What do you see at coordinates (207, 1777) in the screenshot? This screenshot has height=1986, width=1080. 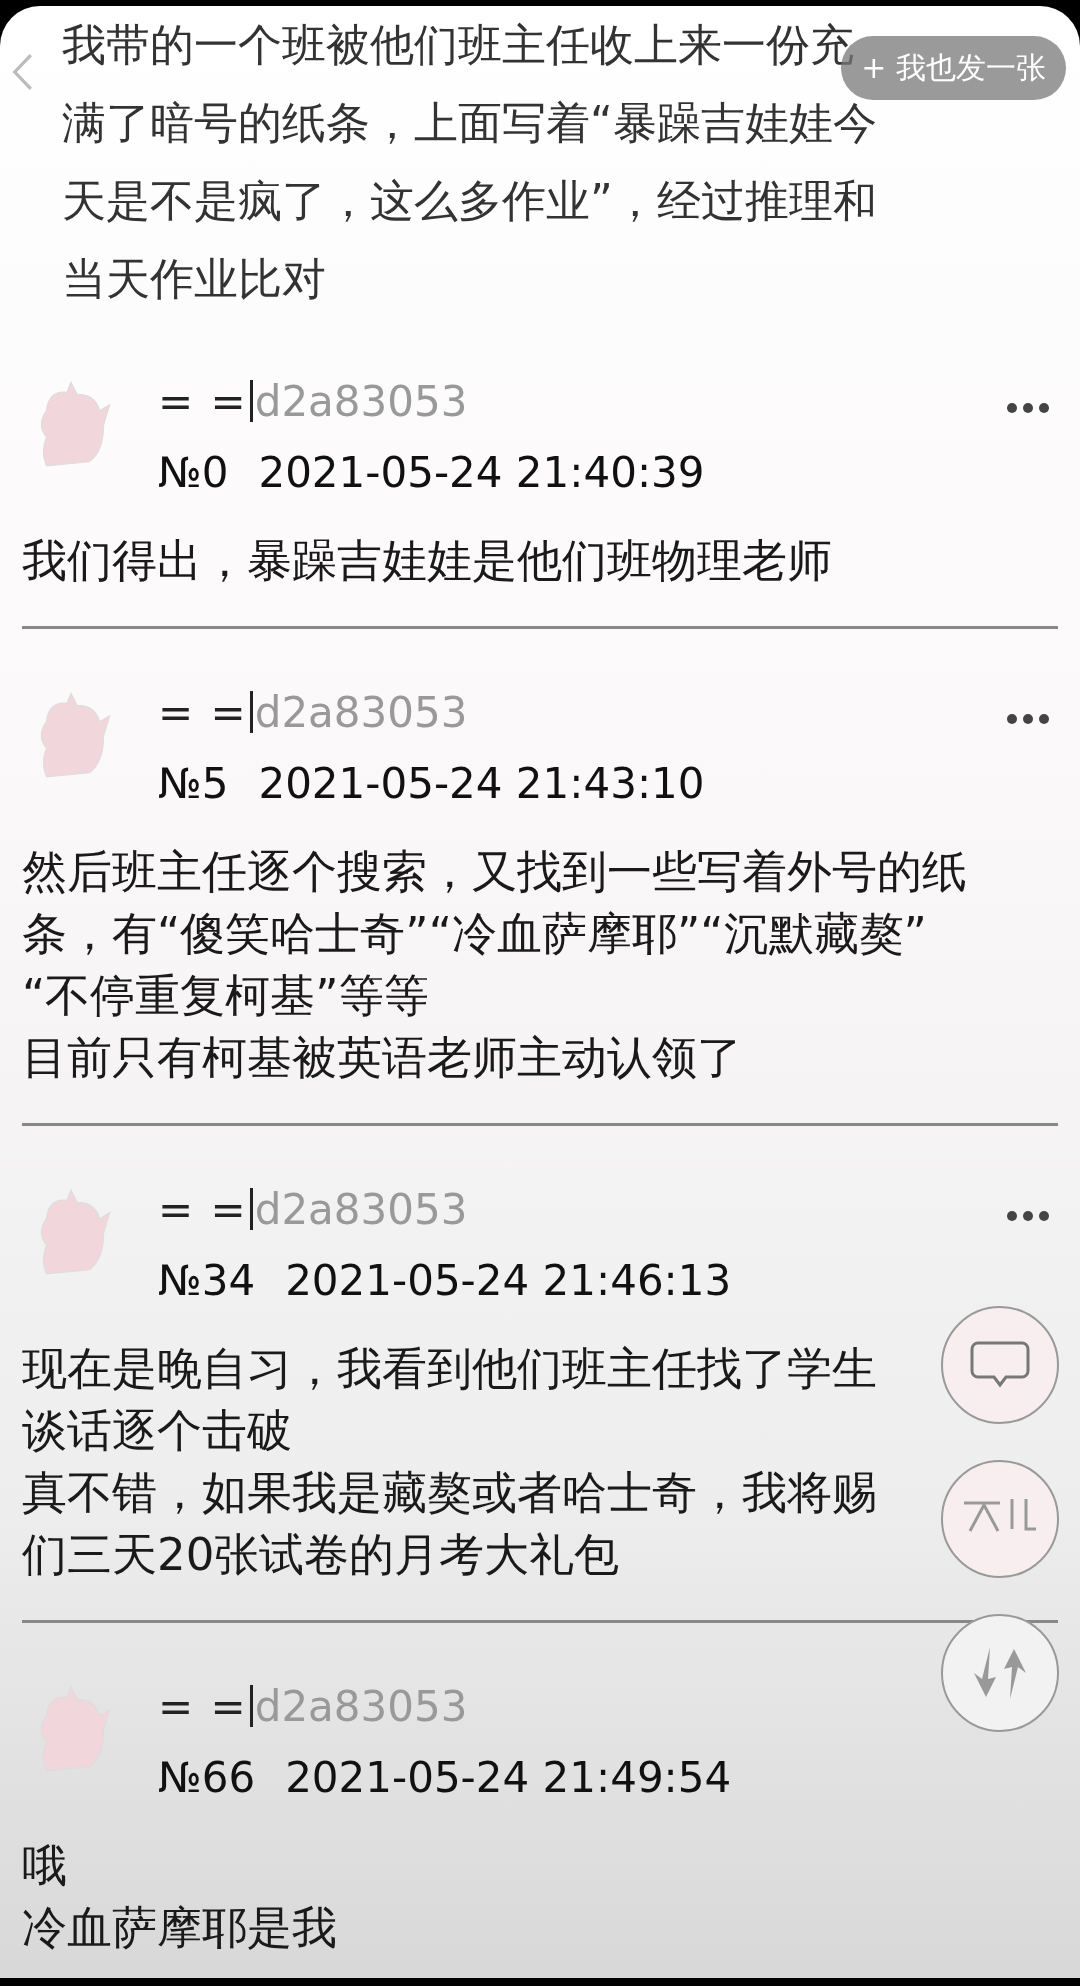 I see `floor-number: №66` at bounding box center [207, 1777].